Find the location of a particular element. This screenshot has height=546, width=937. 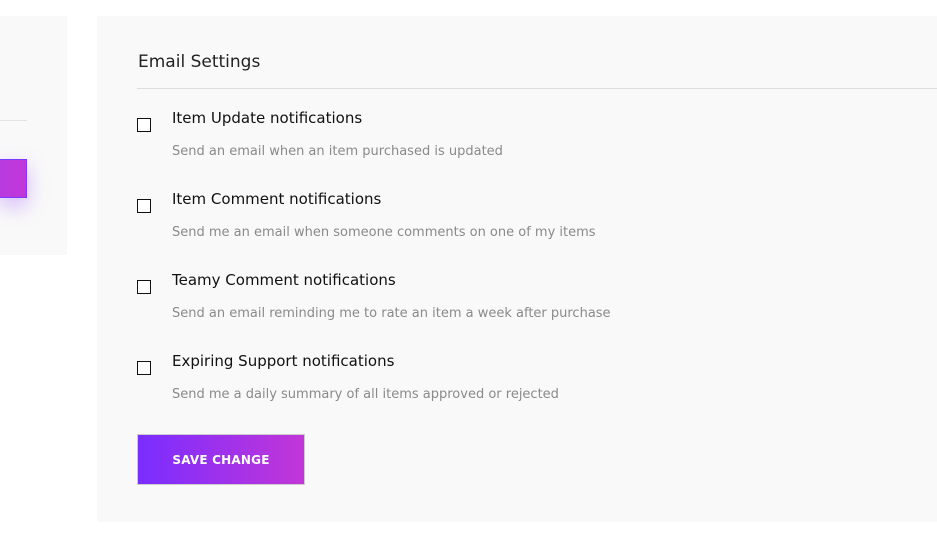

option-label: Teamy Comment notifications is located at coordinates (284, 280).